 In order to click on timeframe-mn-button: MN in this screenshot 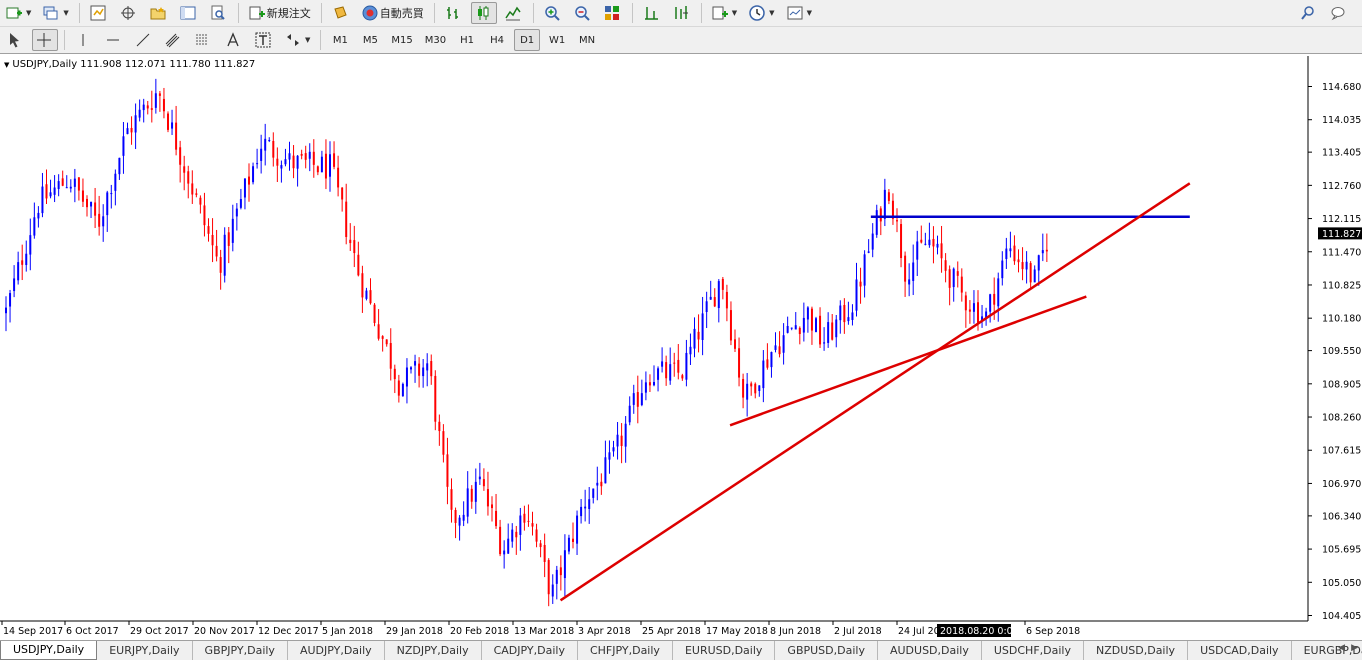, I will do `click(587, 40)`.